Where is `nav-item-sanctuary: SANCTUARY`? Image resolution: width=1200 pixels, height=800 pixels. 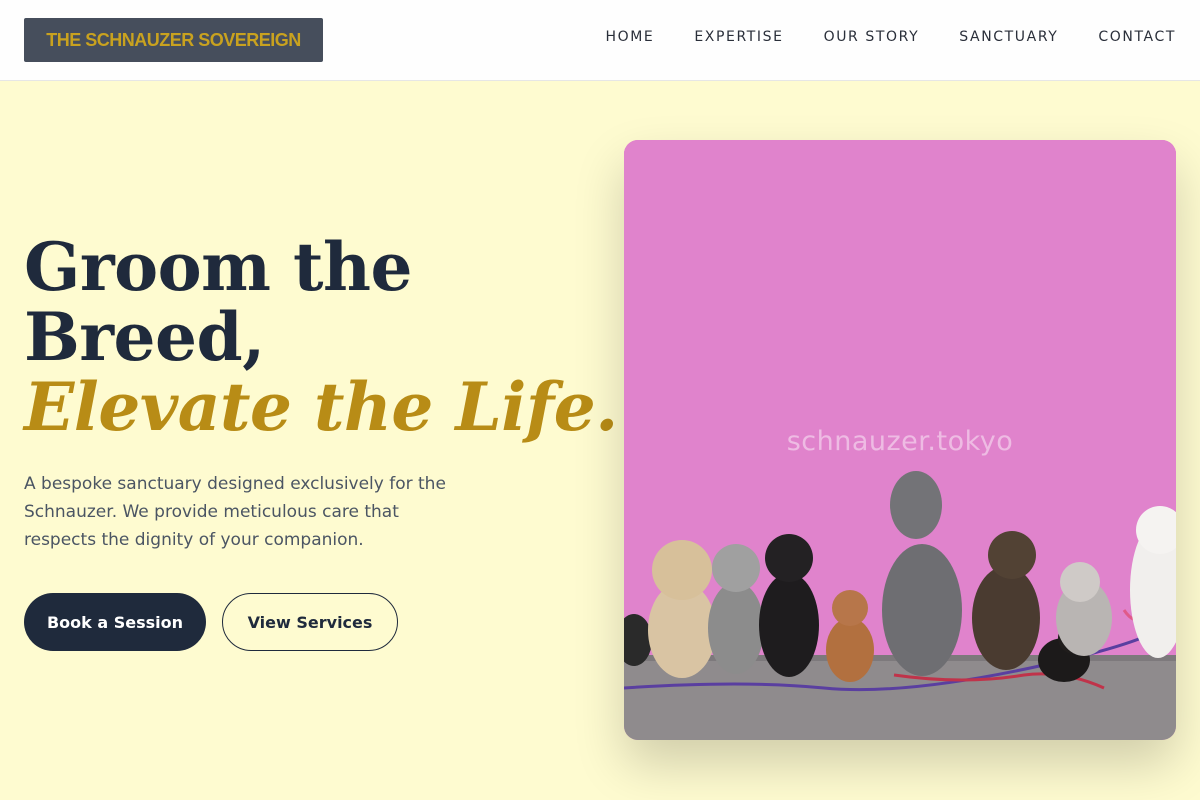 nav-item-sanctuary: SANCTUARY is located at coordinates (1008, 37).